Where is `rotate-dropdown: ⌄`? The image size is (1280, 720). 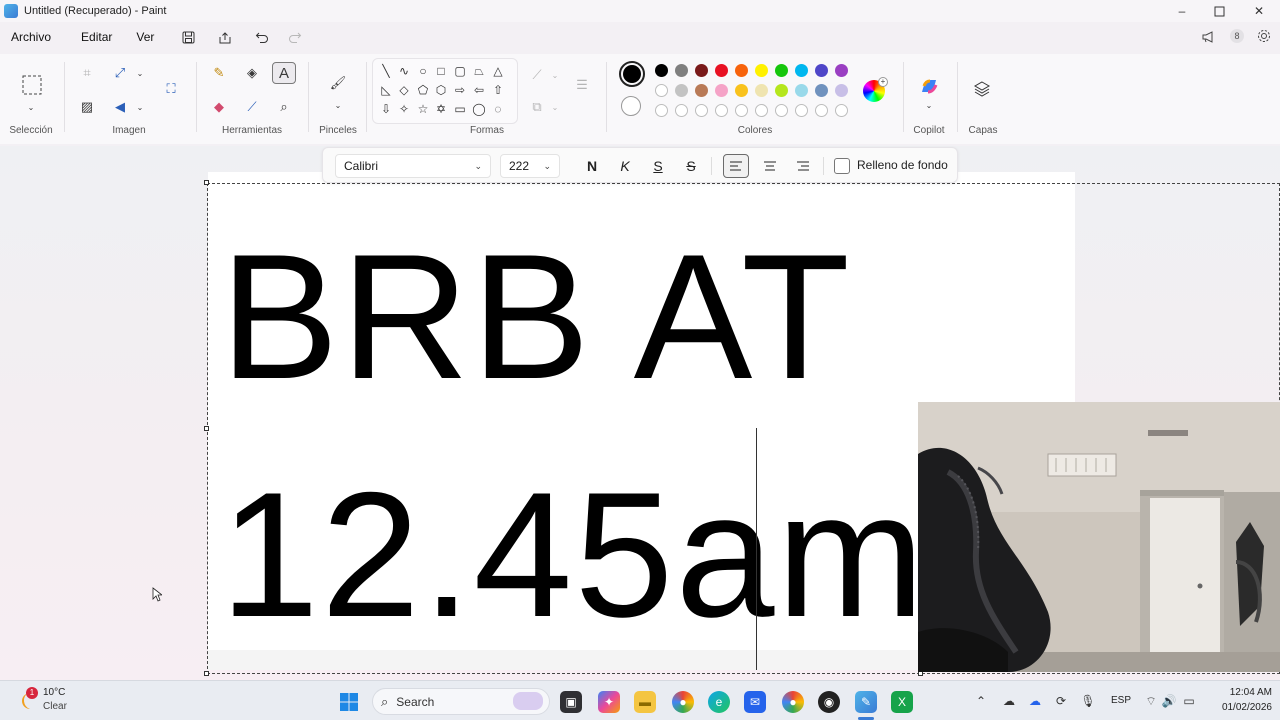 rotate-dropdown: ⌄ is located at coordinates (140, 107).